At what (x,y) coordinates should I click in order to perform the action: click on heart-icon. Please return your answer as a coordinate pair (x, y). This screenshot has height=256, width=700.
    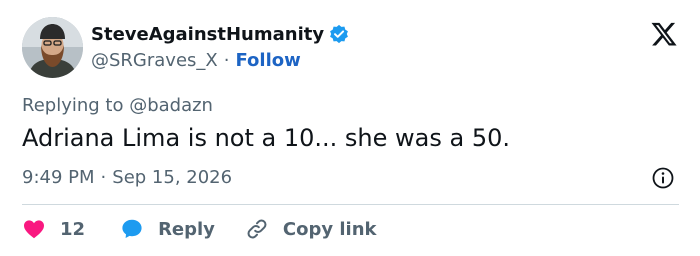
    Looking at the image, I should click on (34, 229).